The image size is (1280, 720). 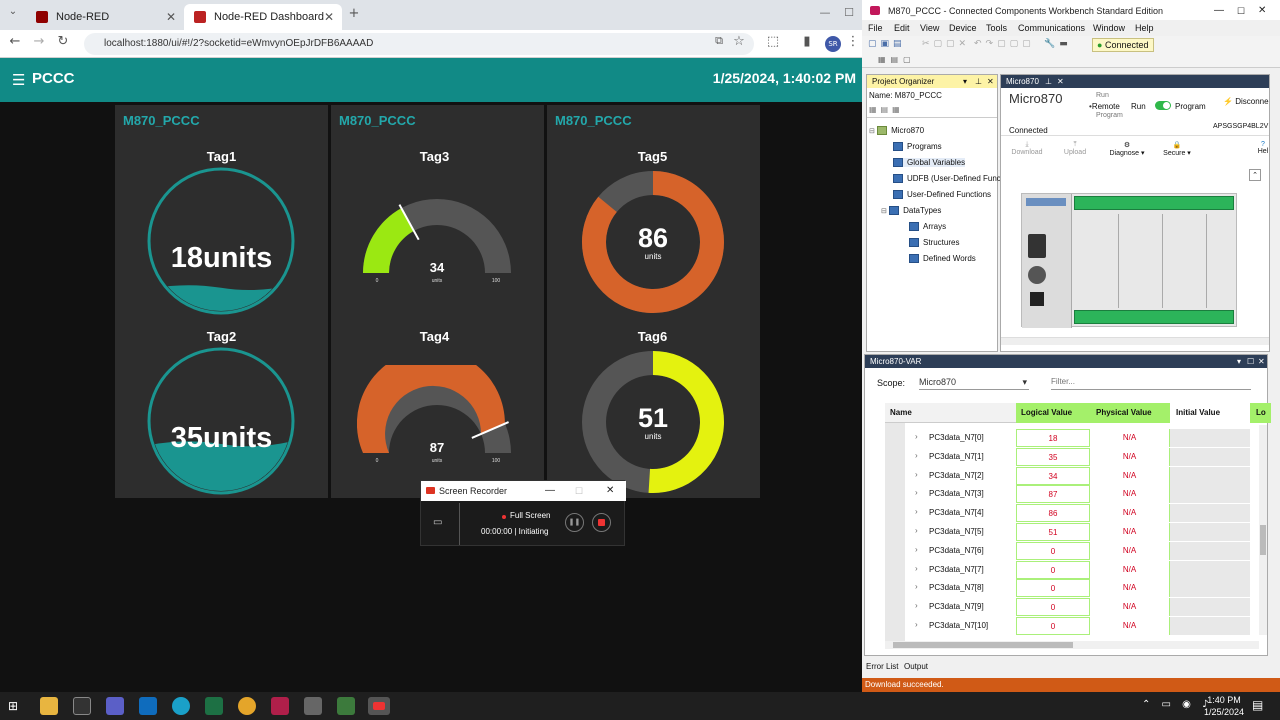 What do you see at coordinates (1053, 494) in the screenshot?
I see `logical-value-cell: 87` at bounding box center [1053, 494].